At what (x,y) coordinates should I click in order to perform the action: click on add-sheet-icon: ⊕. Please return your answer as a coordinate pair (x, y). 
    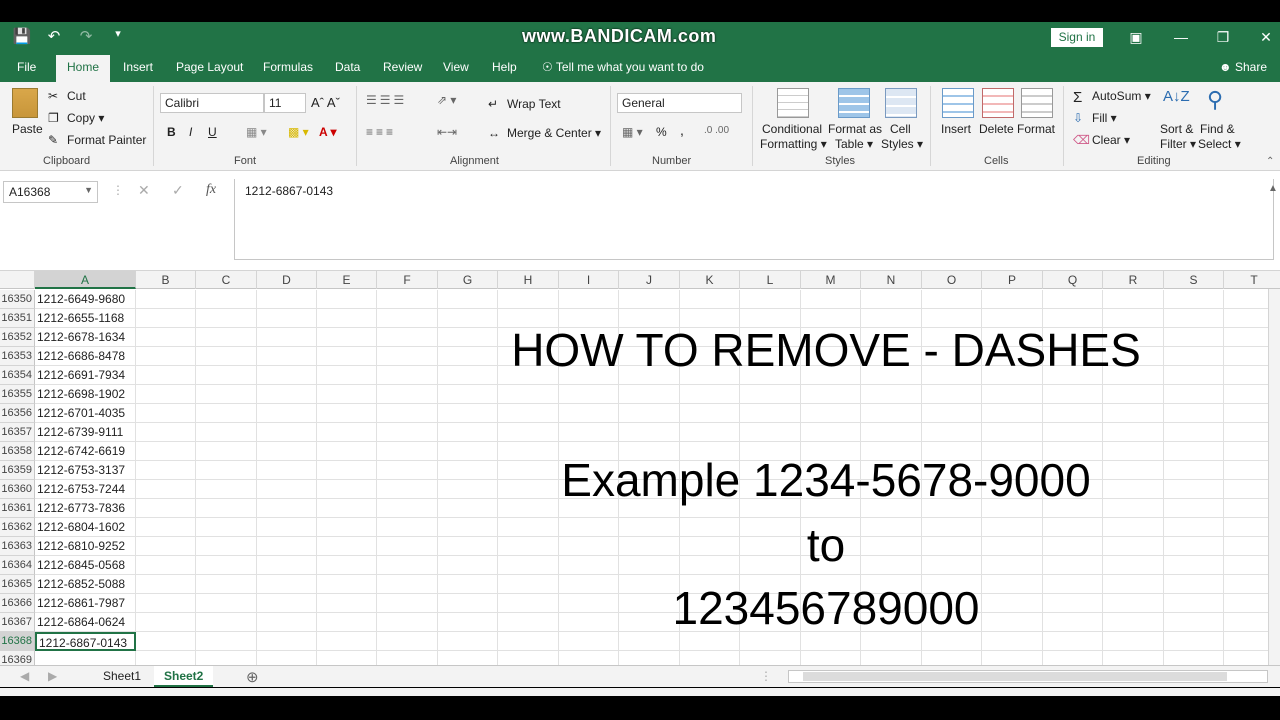
    Looking at the image, I should click on (252, 677).